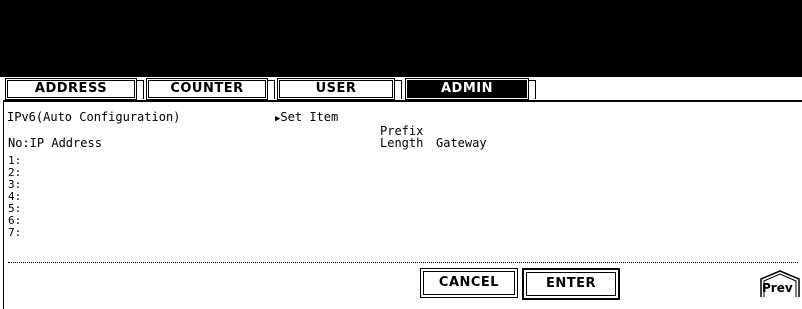 The image size is (802, 309). I want to click on tab-user: USER, so click(336, 89).